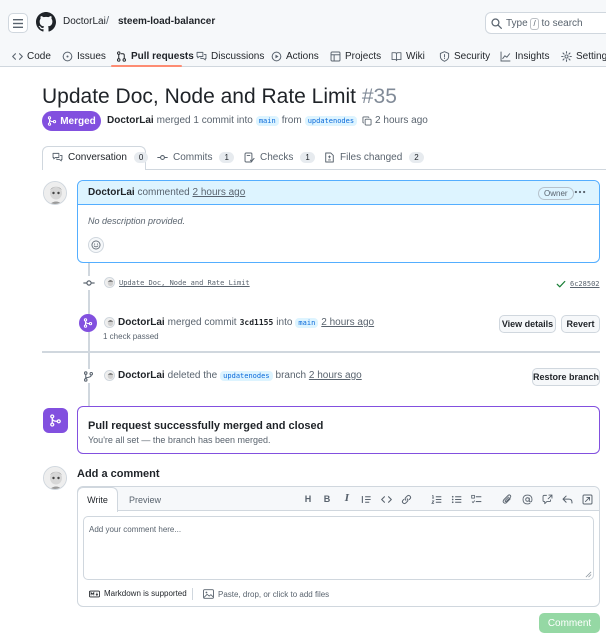 Image resolution: width=606 pixels, height=640 pixels. I want to click on comment-time: 2 hours ago, so click(218, 192).